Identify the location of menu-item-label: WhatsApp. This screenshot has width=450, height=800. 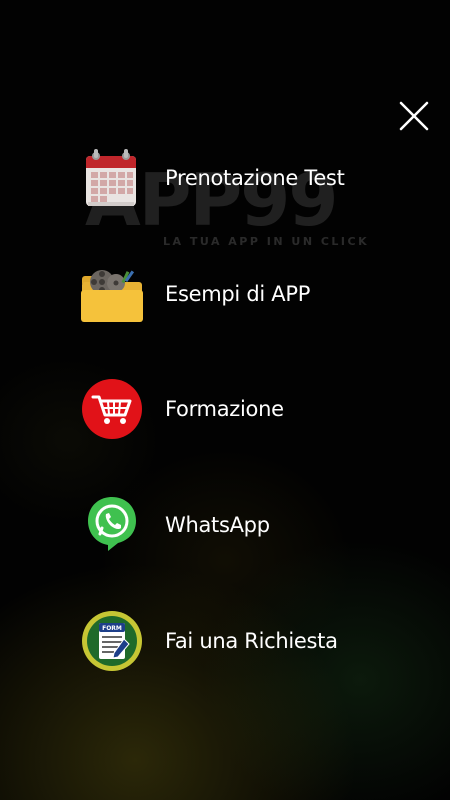
(217, 525).